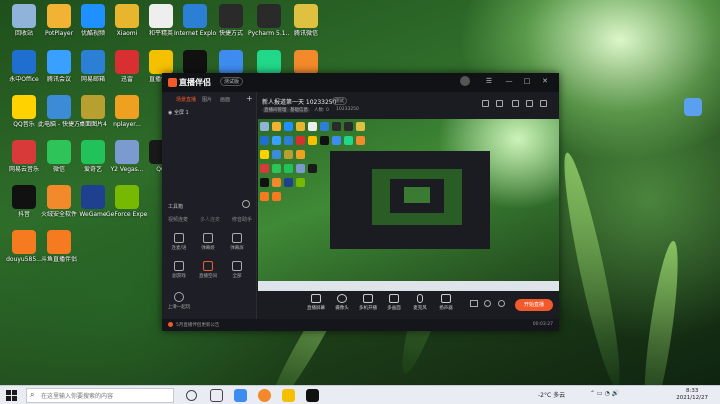  Describe the element at coordinates (288, 395) in the screenshot. I see `folder-taskbar-icon` at that location.